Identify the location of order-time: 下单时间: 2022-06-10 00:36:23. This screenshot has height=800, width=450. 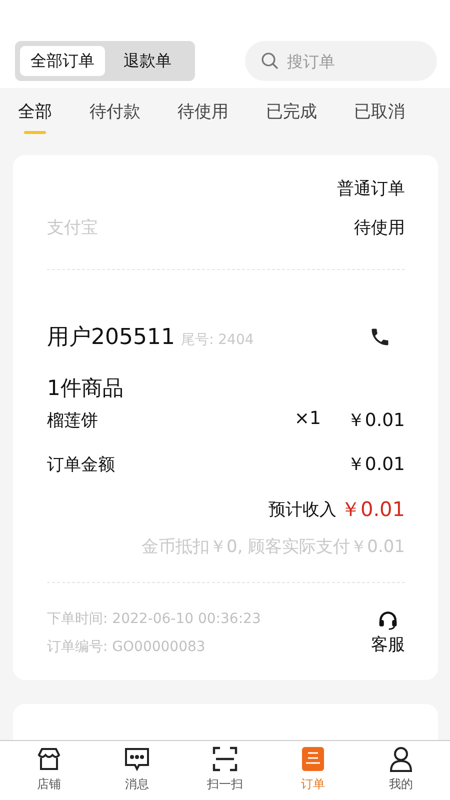
(154, 619).